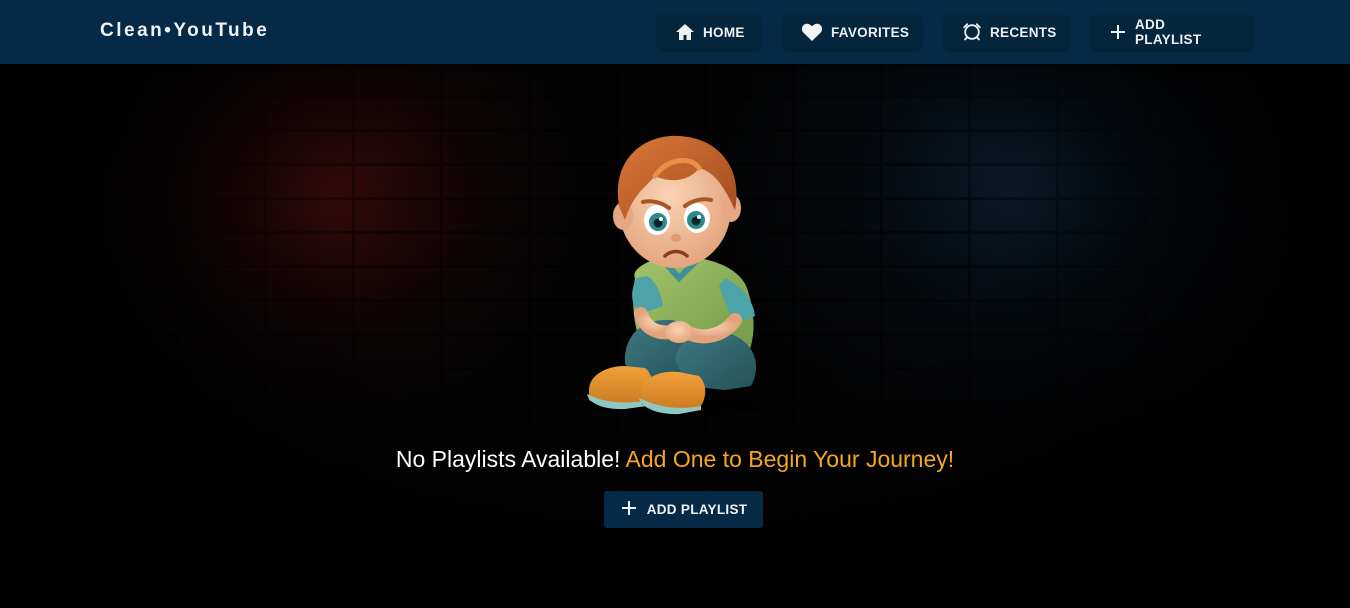 Image resolution: width=1350 pixels, height=608 pixels. What do you see at coordinates (972, 32) in the screenshot?
I see `history-icon` at bounding box center [972, 32].